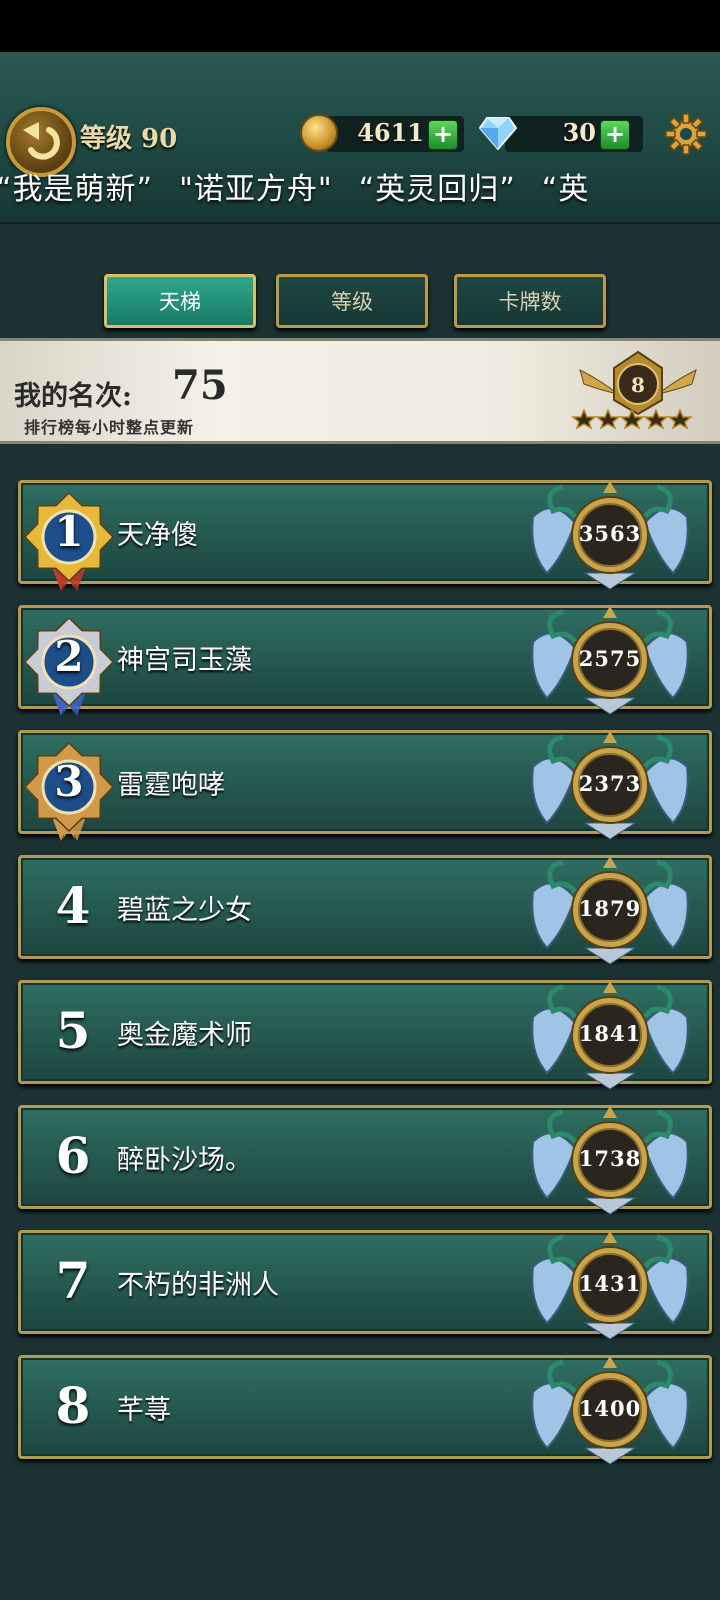  I want to click on player-name: 芊荨, so click(144, 1410).